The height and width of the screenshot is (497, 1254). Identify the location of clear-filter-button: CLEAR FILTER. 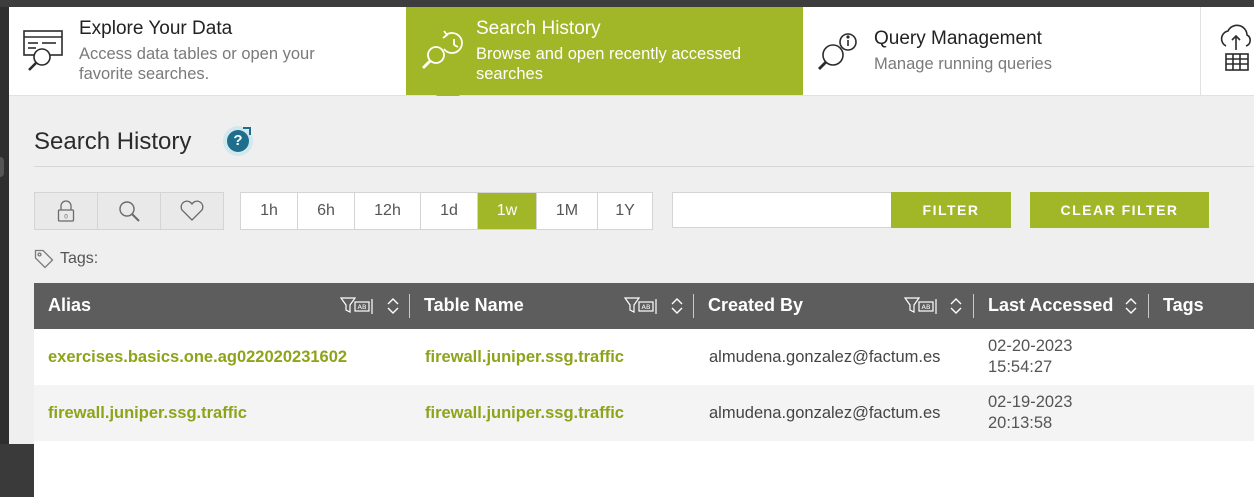
(1119, 210).